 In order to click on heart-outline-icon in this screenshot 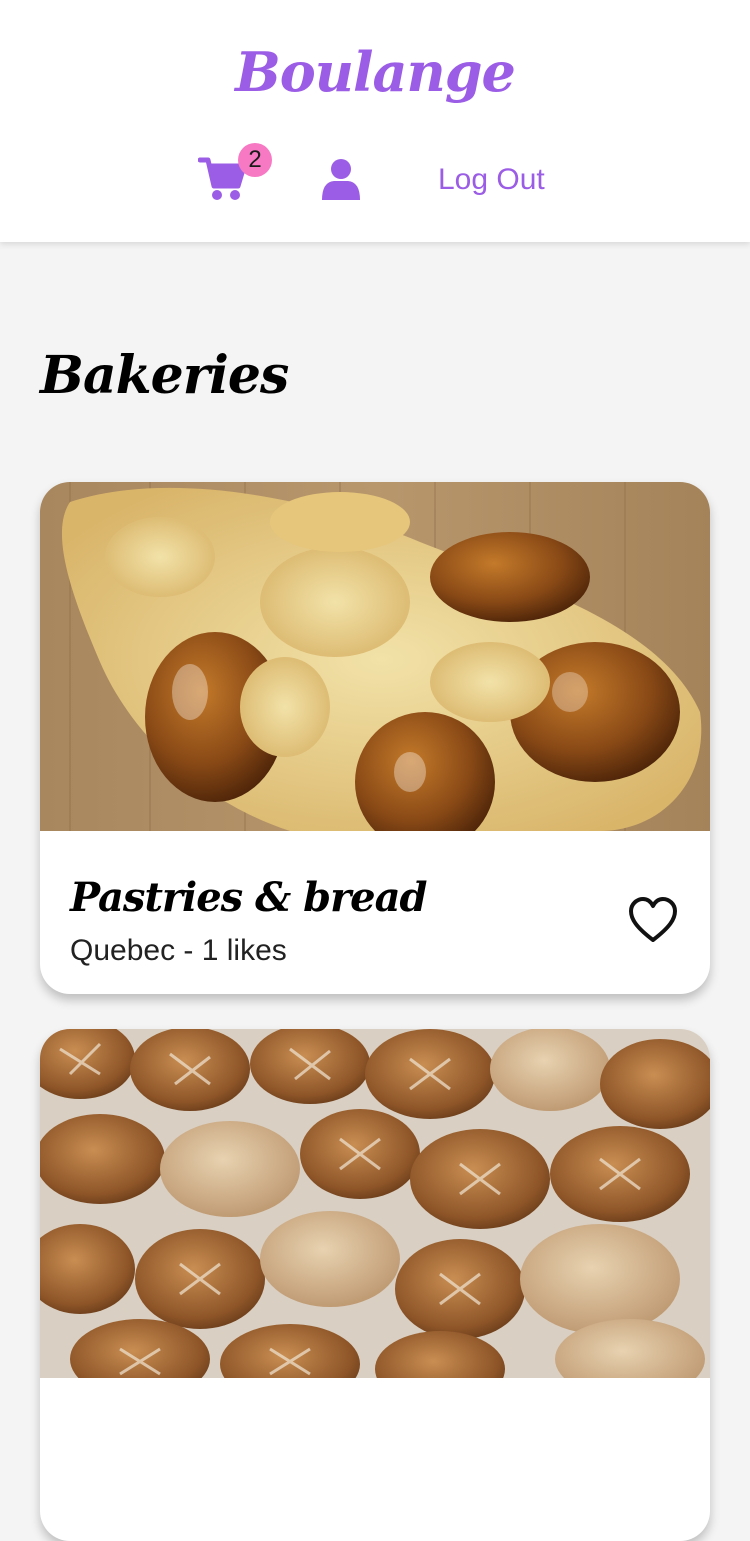, I will do `click(653, 919)`.